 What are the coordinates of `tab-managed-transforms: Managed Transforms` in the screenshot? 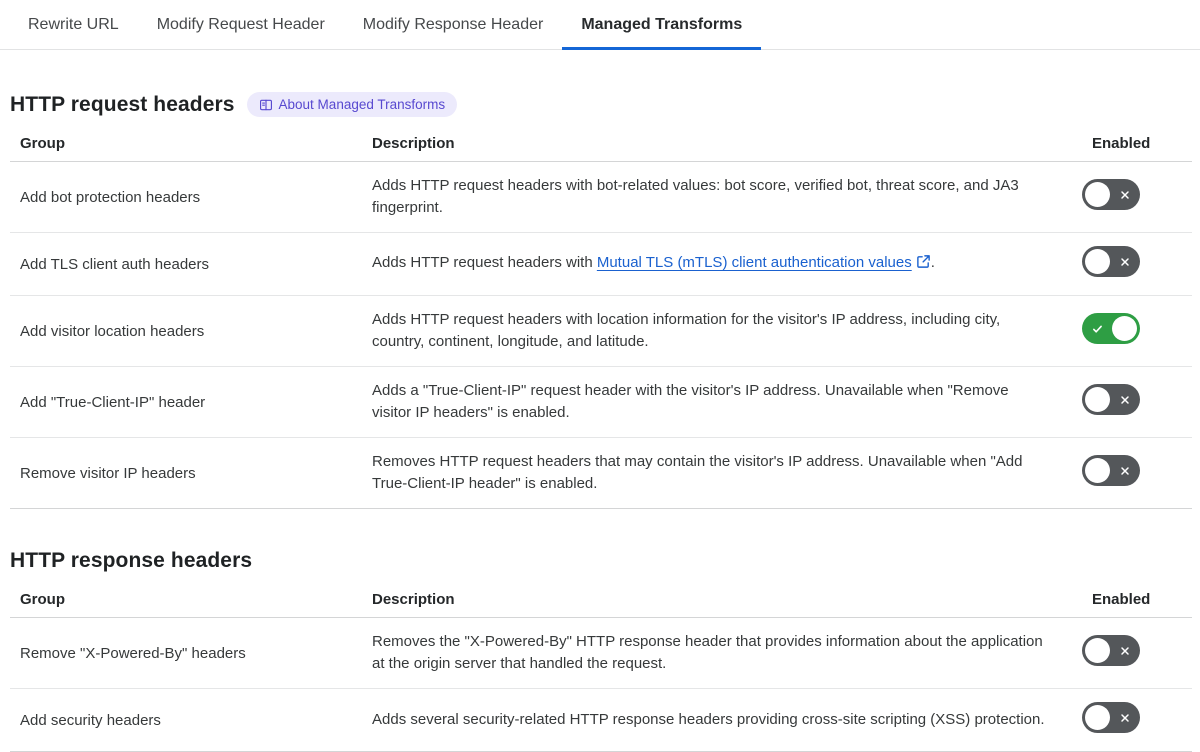 It's located at (662, 25).